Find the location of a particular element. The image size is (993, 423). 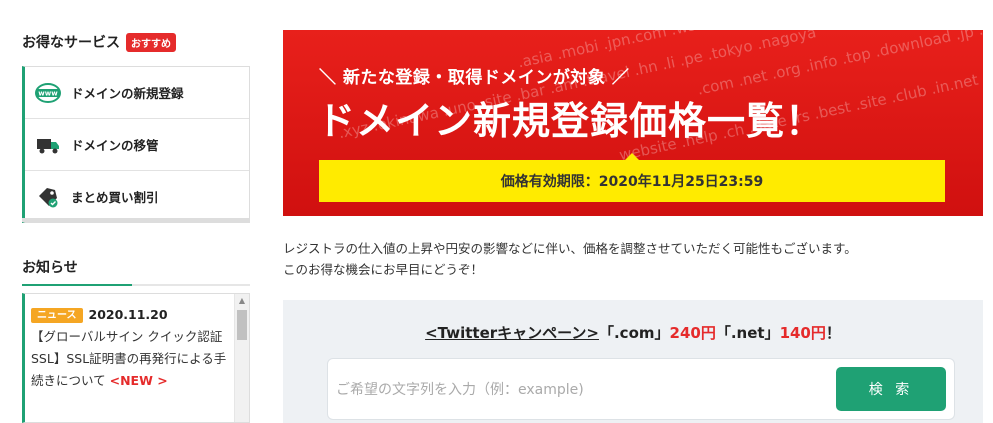

services-divider is located at coordinates (136, 220).